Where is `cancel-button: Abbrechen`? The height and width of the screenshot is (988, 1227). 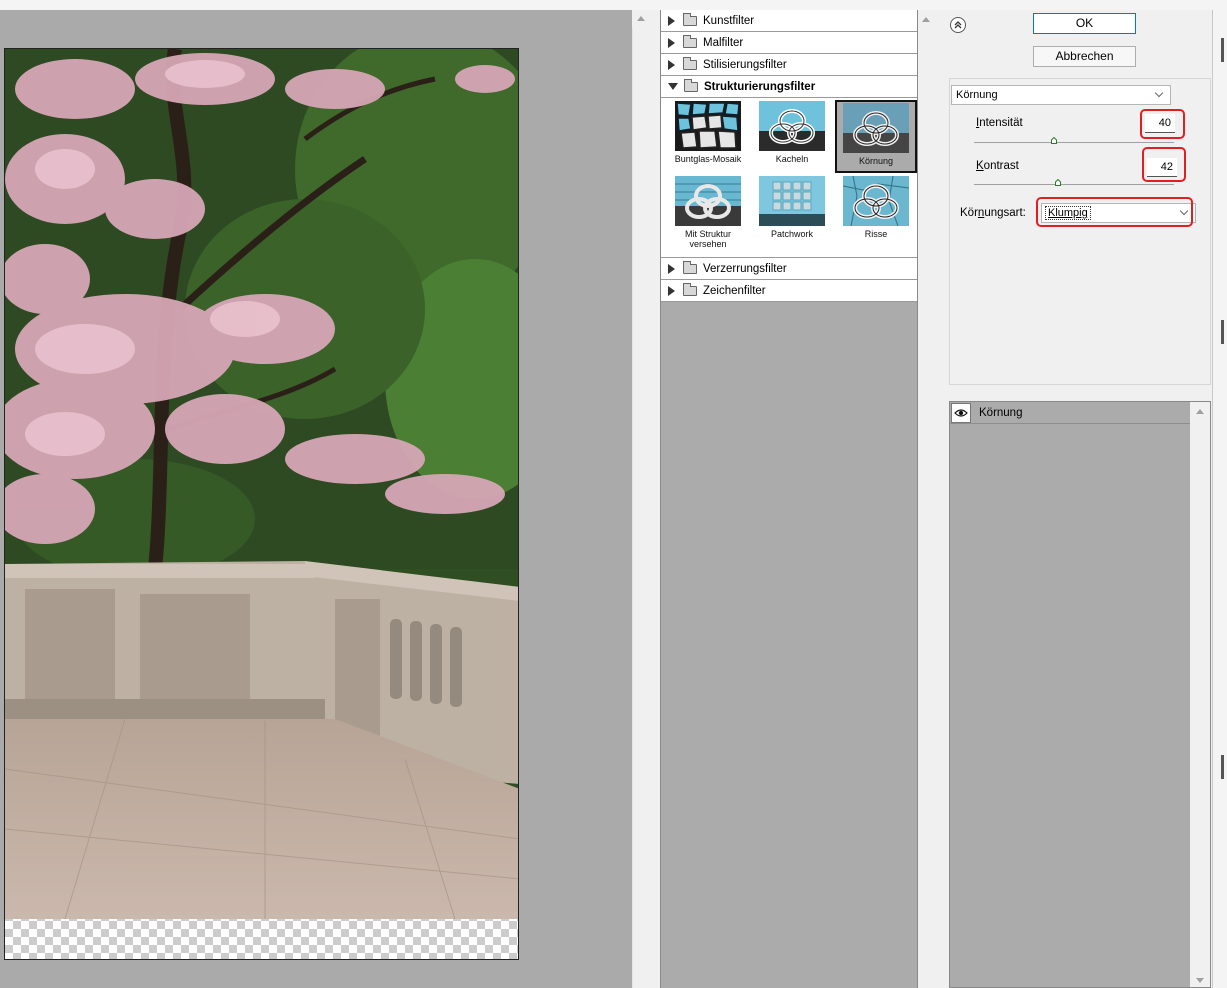
cancel-button: Abbrechen is located at coordinates (1084, 56).